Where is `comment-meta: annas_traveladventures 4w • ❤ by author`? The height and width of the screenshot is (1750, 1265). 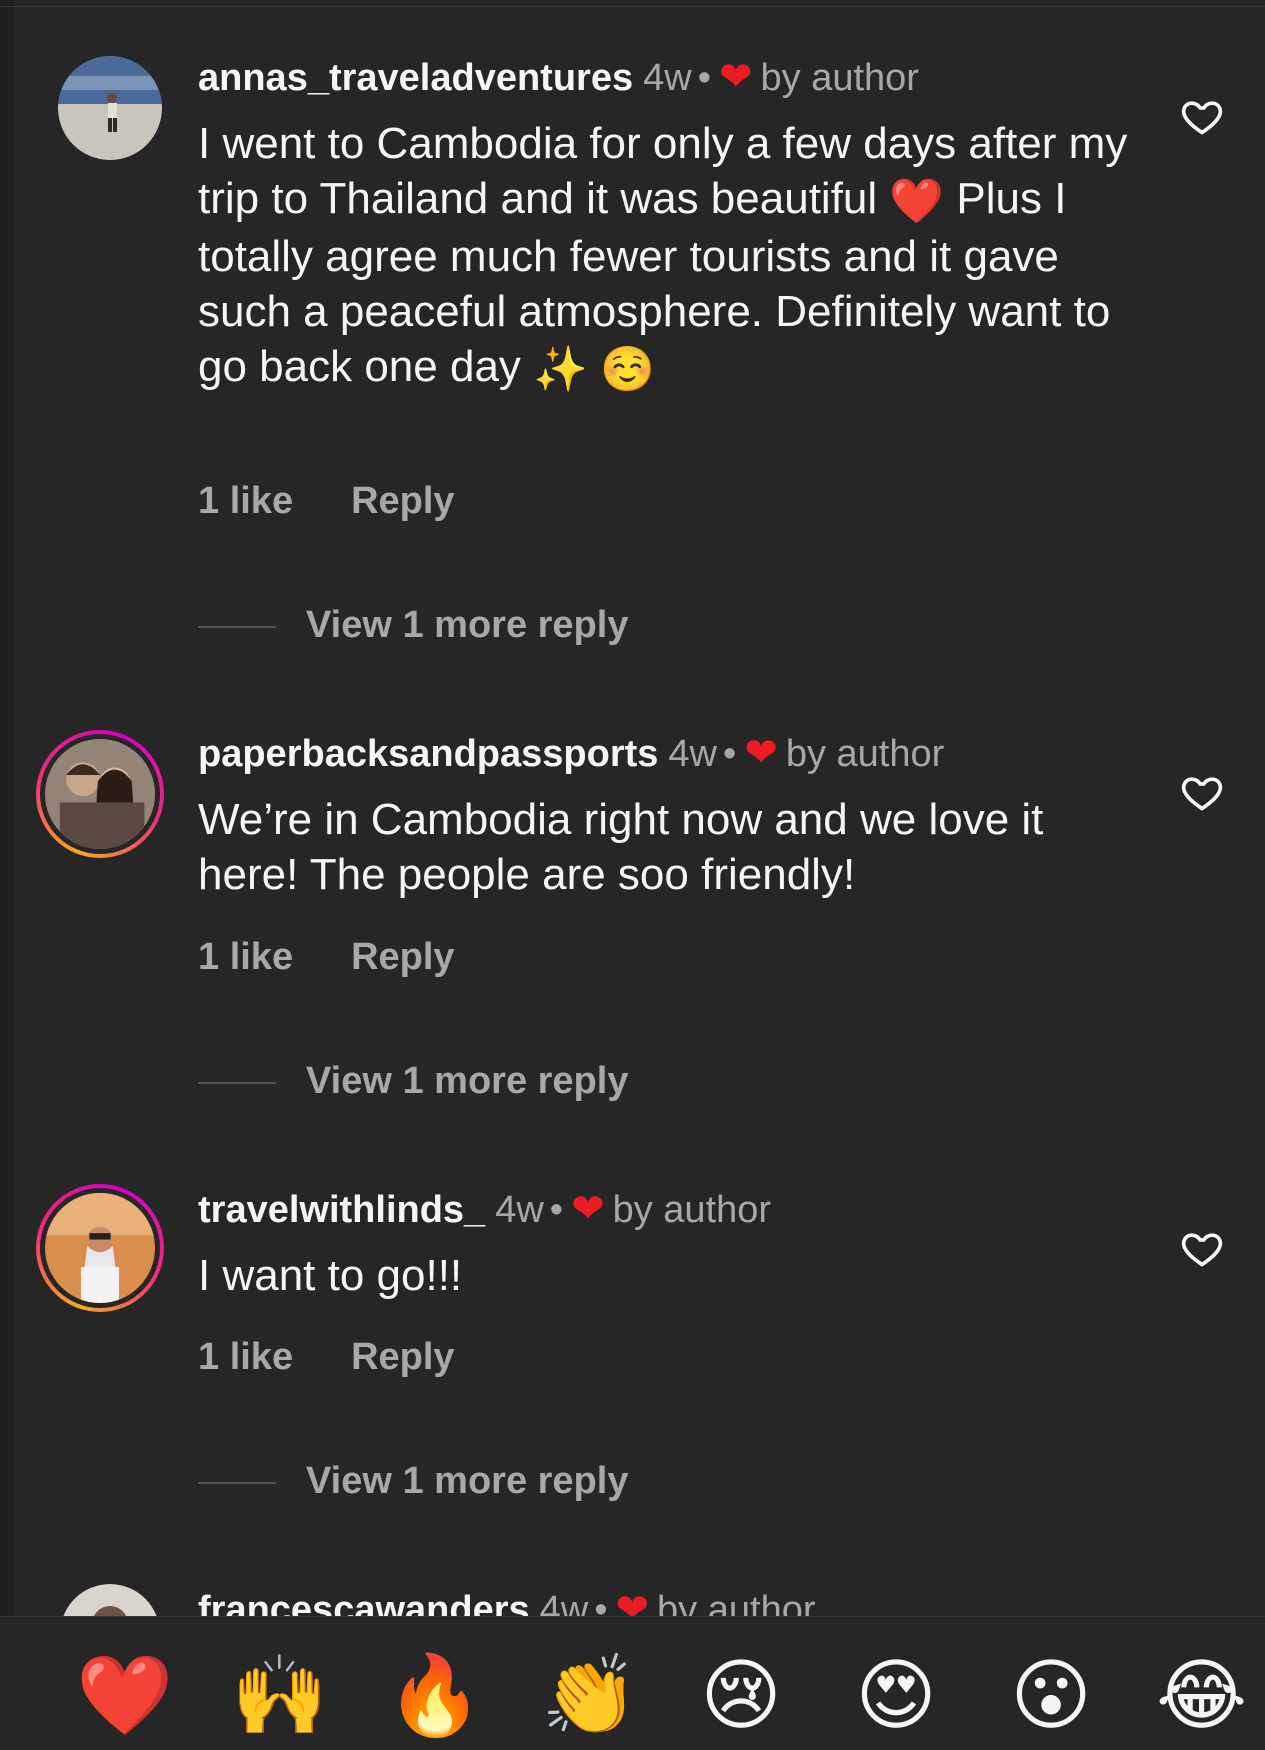
comment-meta: annas_traveladventures 4w • ❤ by author is located at coordinates (558, 77).